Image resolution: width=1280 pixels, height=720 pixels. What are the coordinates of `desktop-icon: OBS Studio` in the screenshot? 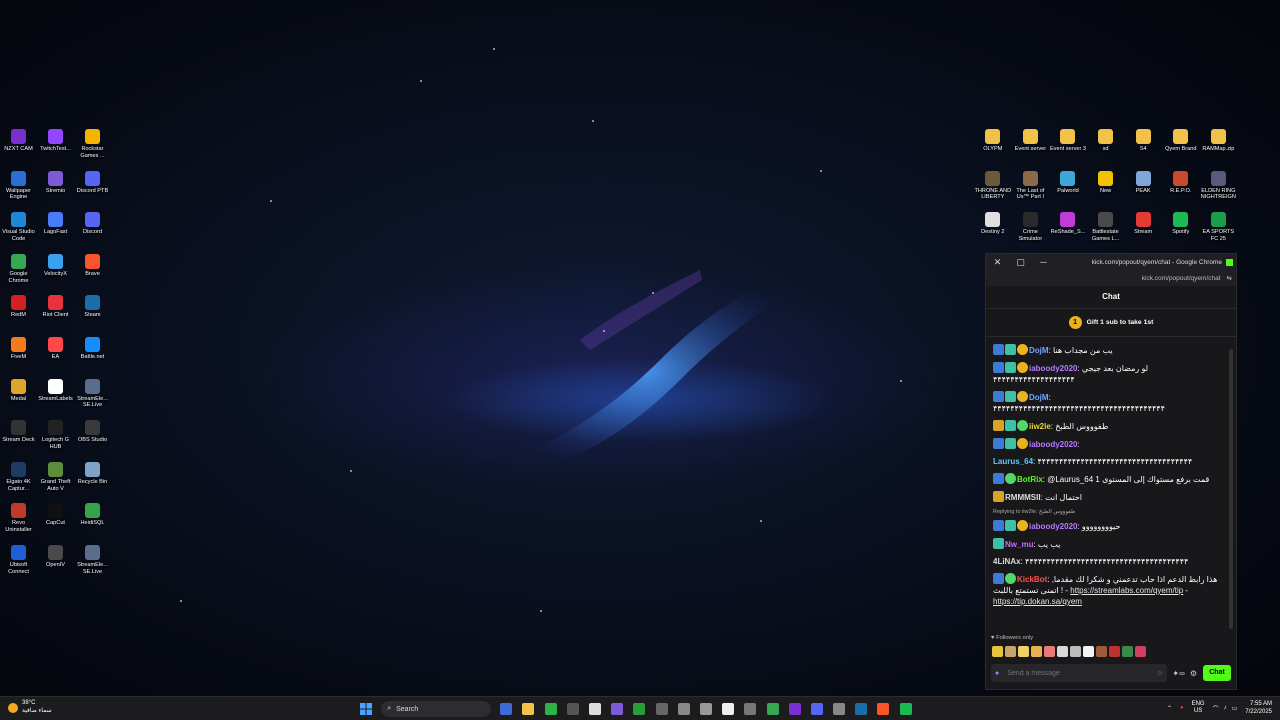 It's located at (92, 438).